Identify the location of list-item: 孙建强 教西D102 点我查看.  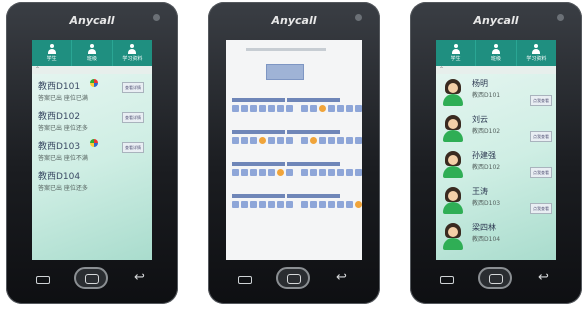
(496, 165).